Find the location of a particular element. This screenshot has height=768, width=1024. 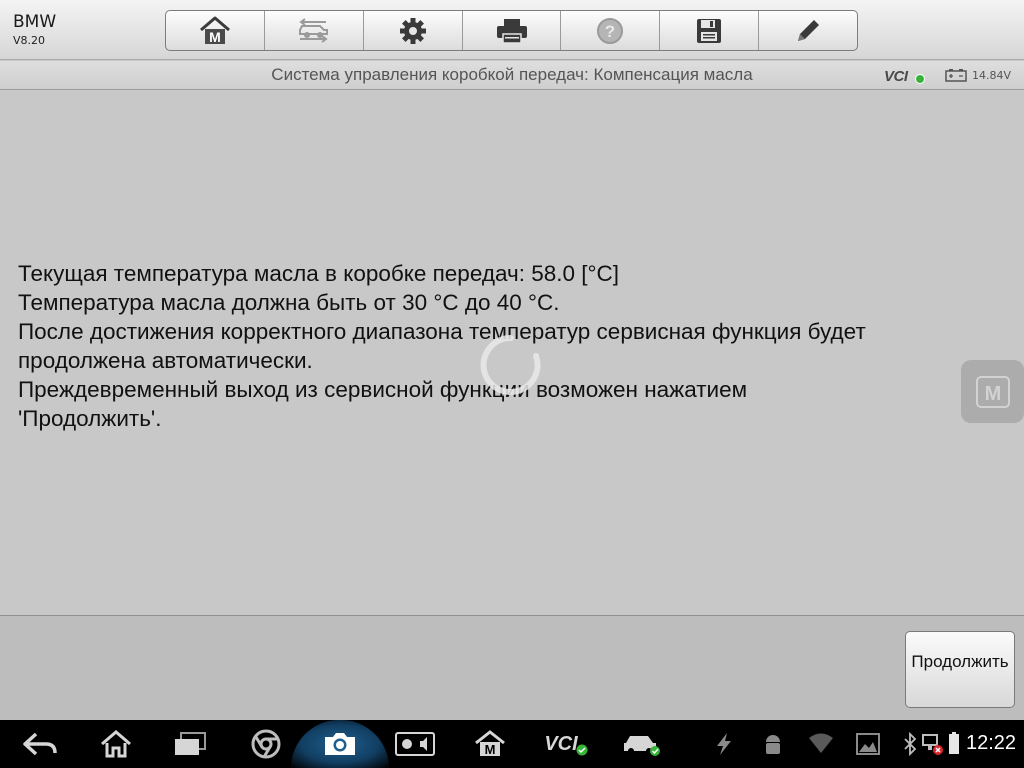

home-button: M is located at coordinates (215, 30).